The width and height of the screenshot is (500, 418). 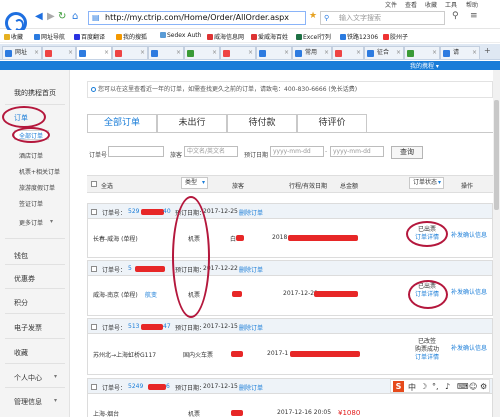 What do you see at coordinates (451, 4) in the screenshot?
I see `menu-tools: 工具` at bounding box center [451, 4].